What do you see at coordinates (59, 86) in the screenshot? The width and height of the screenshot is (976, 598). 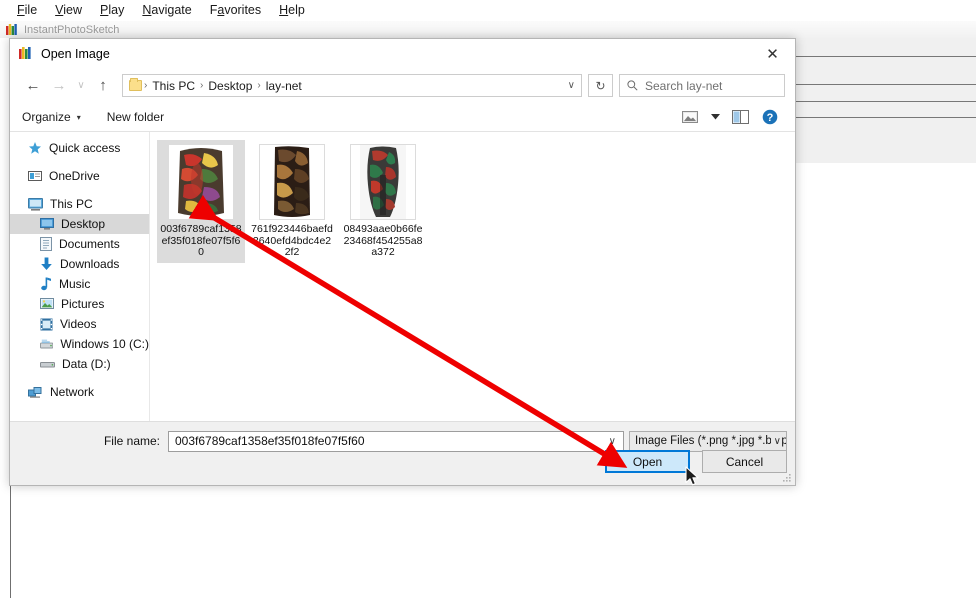 I see `forward-icon: →` at bounding box center [59, 86].